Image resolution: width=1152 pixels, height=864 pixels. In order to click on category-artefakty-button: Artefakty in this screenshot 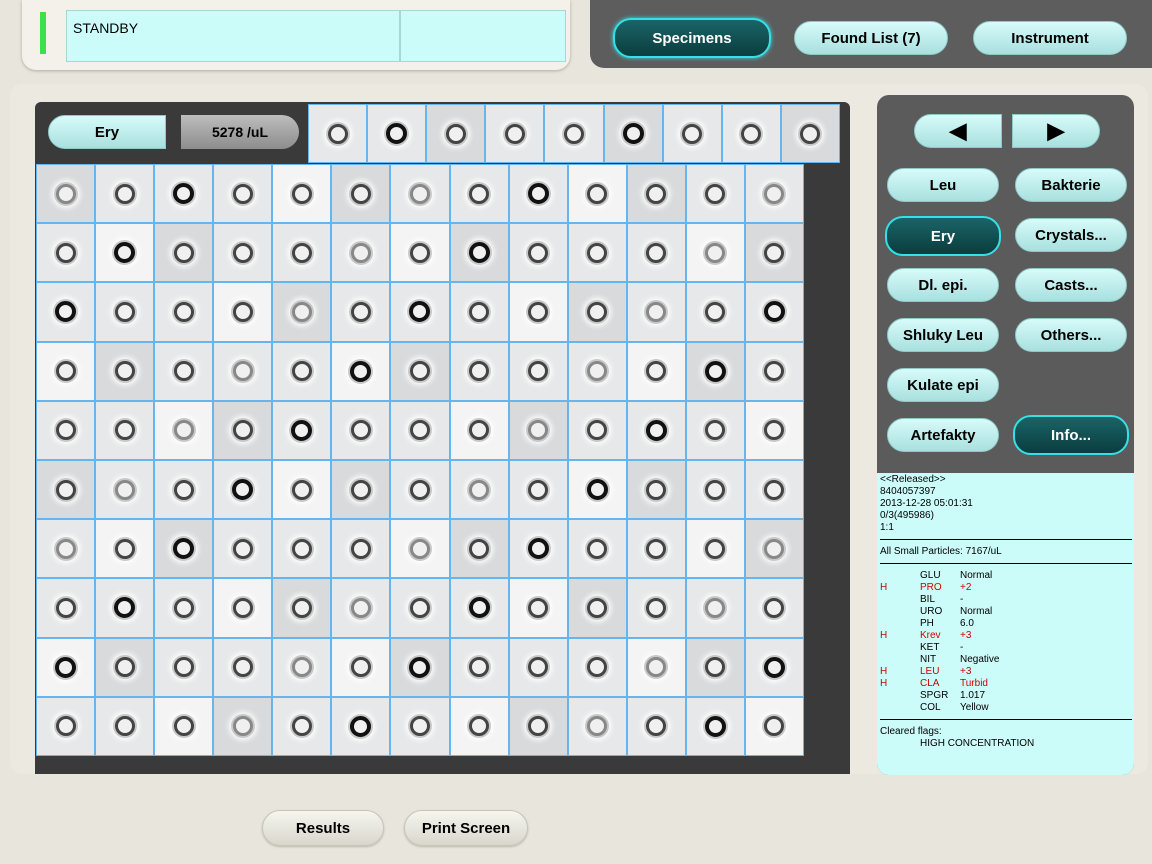, I will do `click(943, 435)`.